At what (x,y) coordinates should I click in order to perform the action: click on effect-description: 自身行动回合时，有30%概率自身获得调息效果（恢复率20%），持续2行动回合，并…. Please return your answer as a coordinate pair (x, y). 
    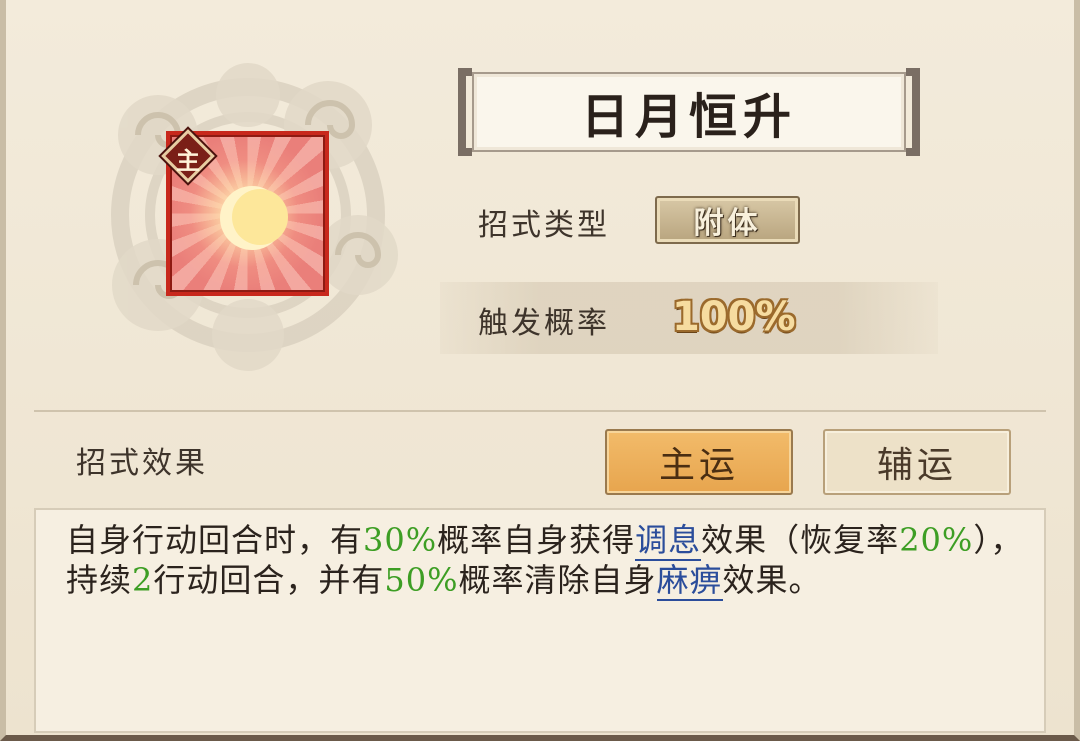
    Looking at the image, I should click on (546, 560).